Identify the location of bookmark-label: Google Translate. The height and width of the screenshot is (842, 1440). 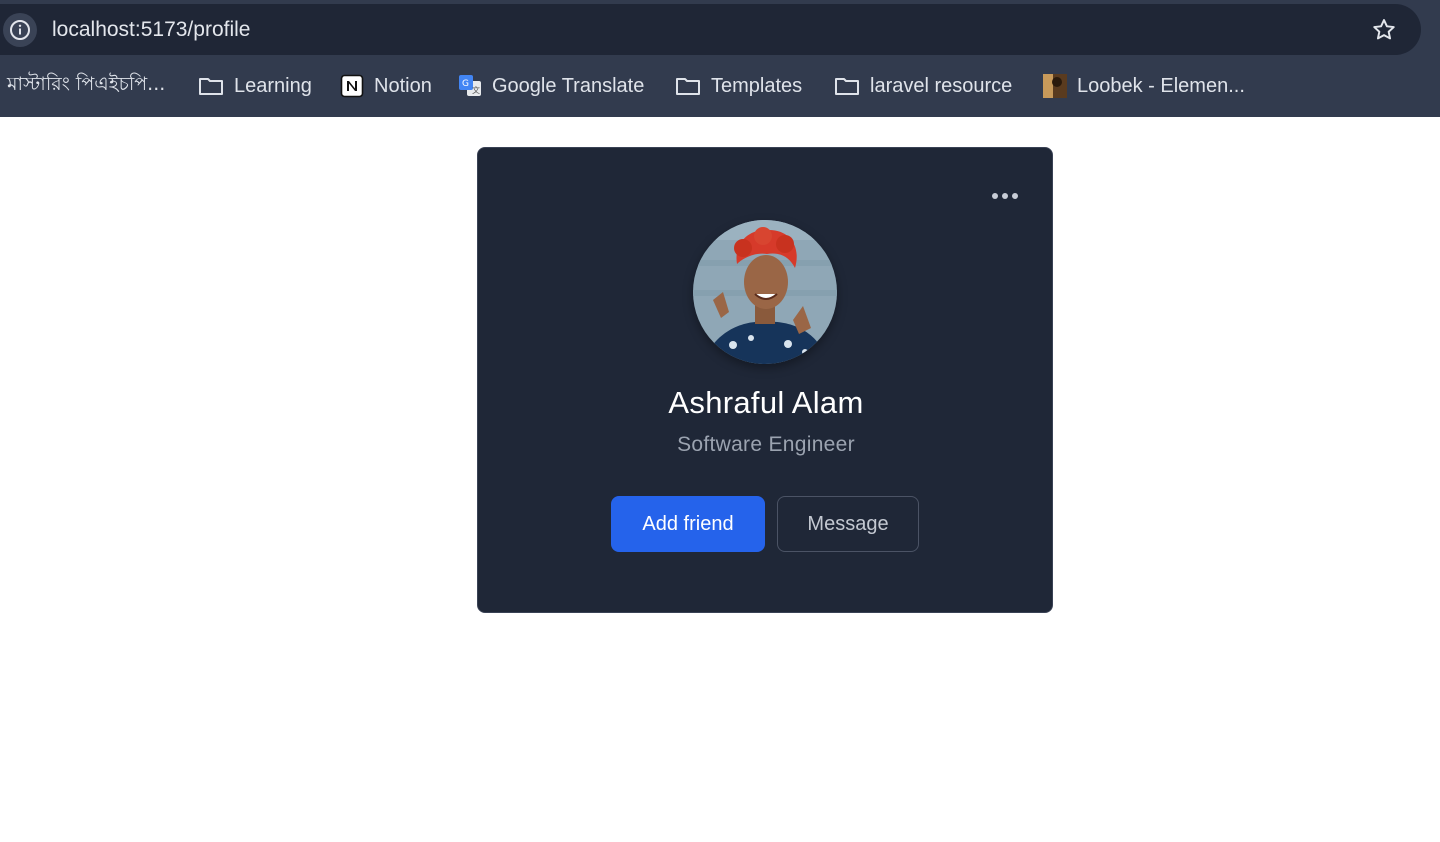
(568, 85).